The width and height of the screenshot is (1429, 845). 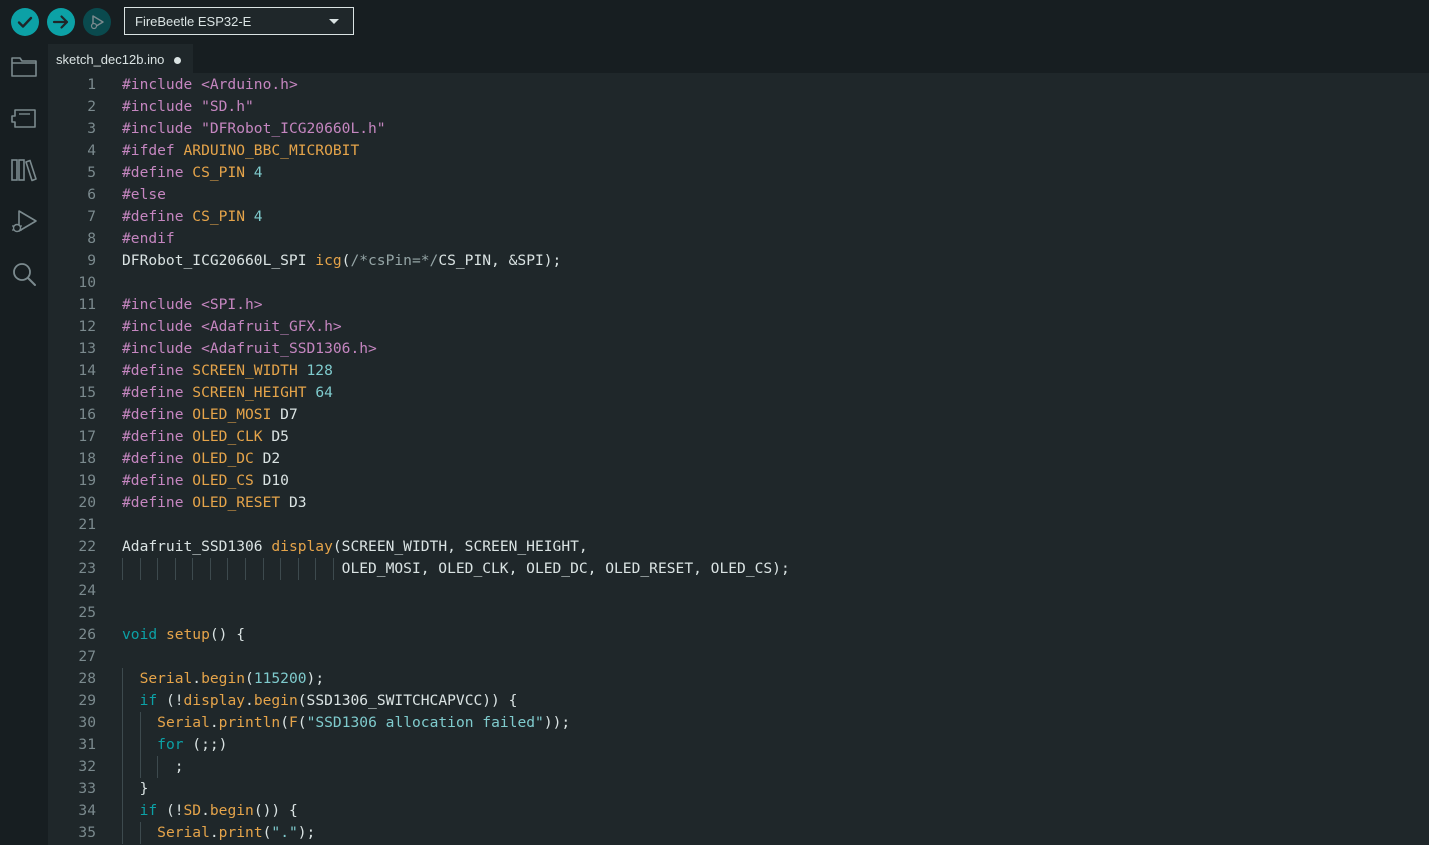 What do you see at coordinates (738, 789) in the screenshot?
I see `code-line: 33 }` at bounding box center [738, 789].